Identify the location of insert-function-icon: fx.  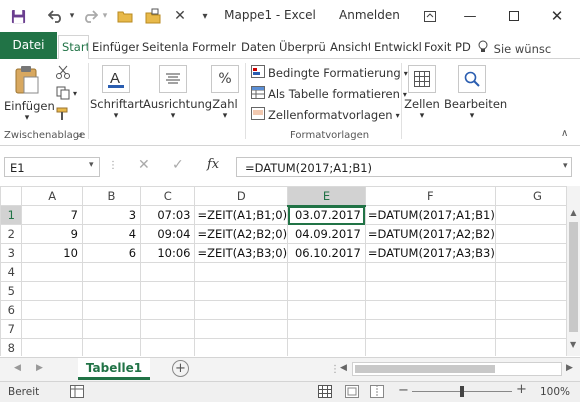
(213, 164).